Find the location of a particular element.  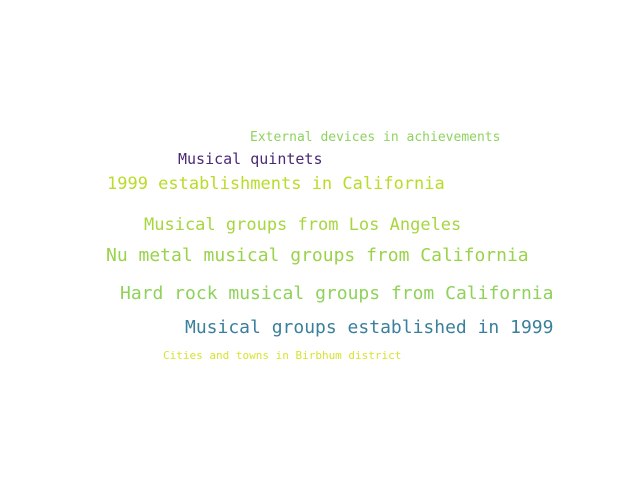

word-musical-quintets: Musical quintets is located at coordinates (250, 159).